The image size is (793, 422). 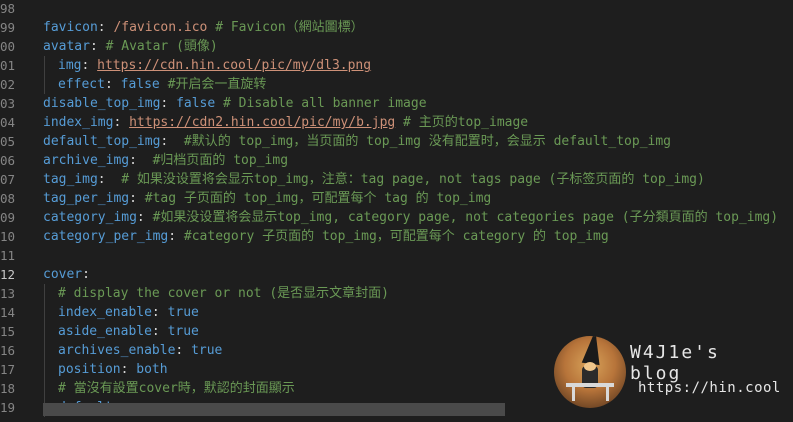 I want to click on line-number: 98, so click(x=8, y=8).